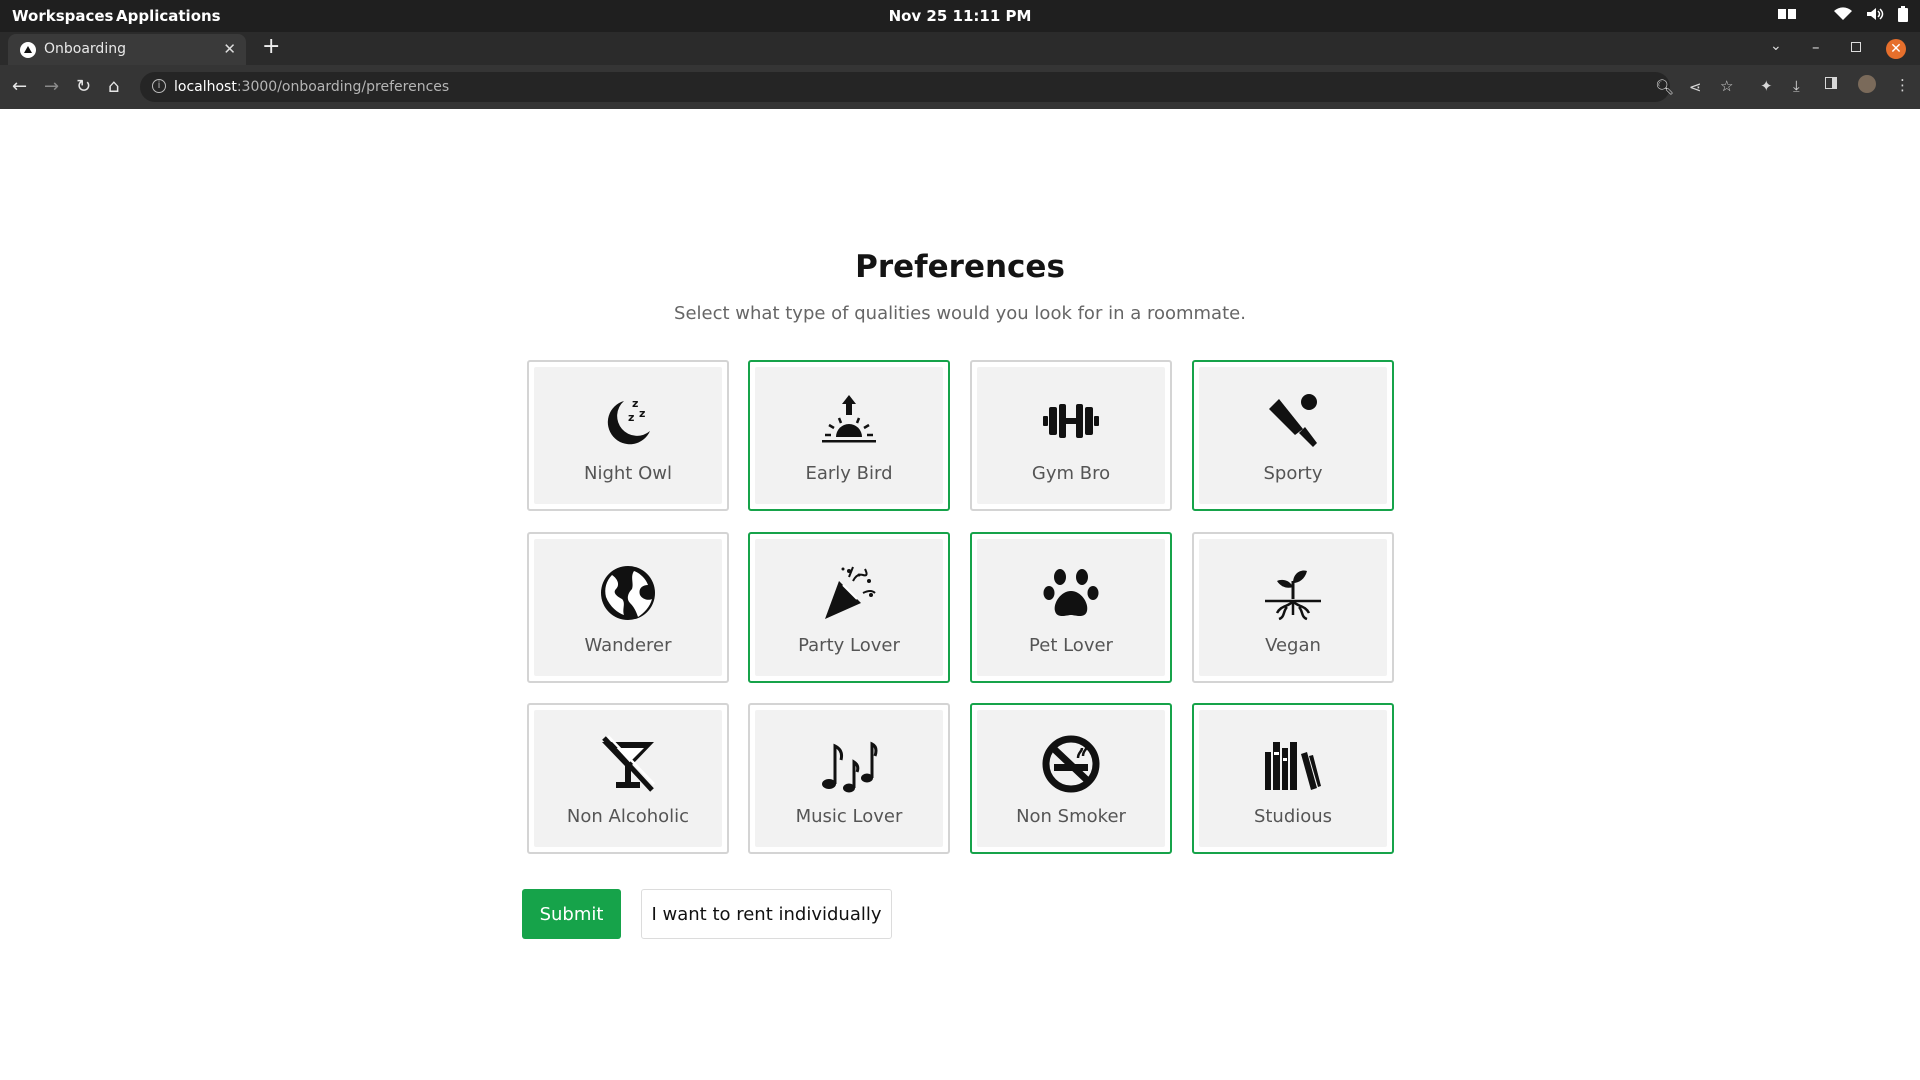 Image resolution: width=1920 pixels, height=1080 pixels. Describe the element at coordinates (628, 764) in the screenshot. I see `no-cocktail-icon` at that location.